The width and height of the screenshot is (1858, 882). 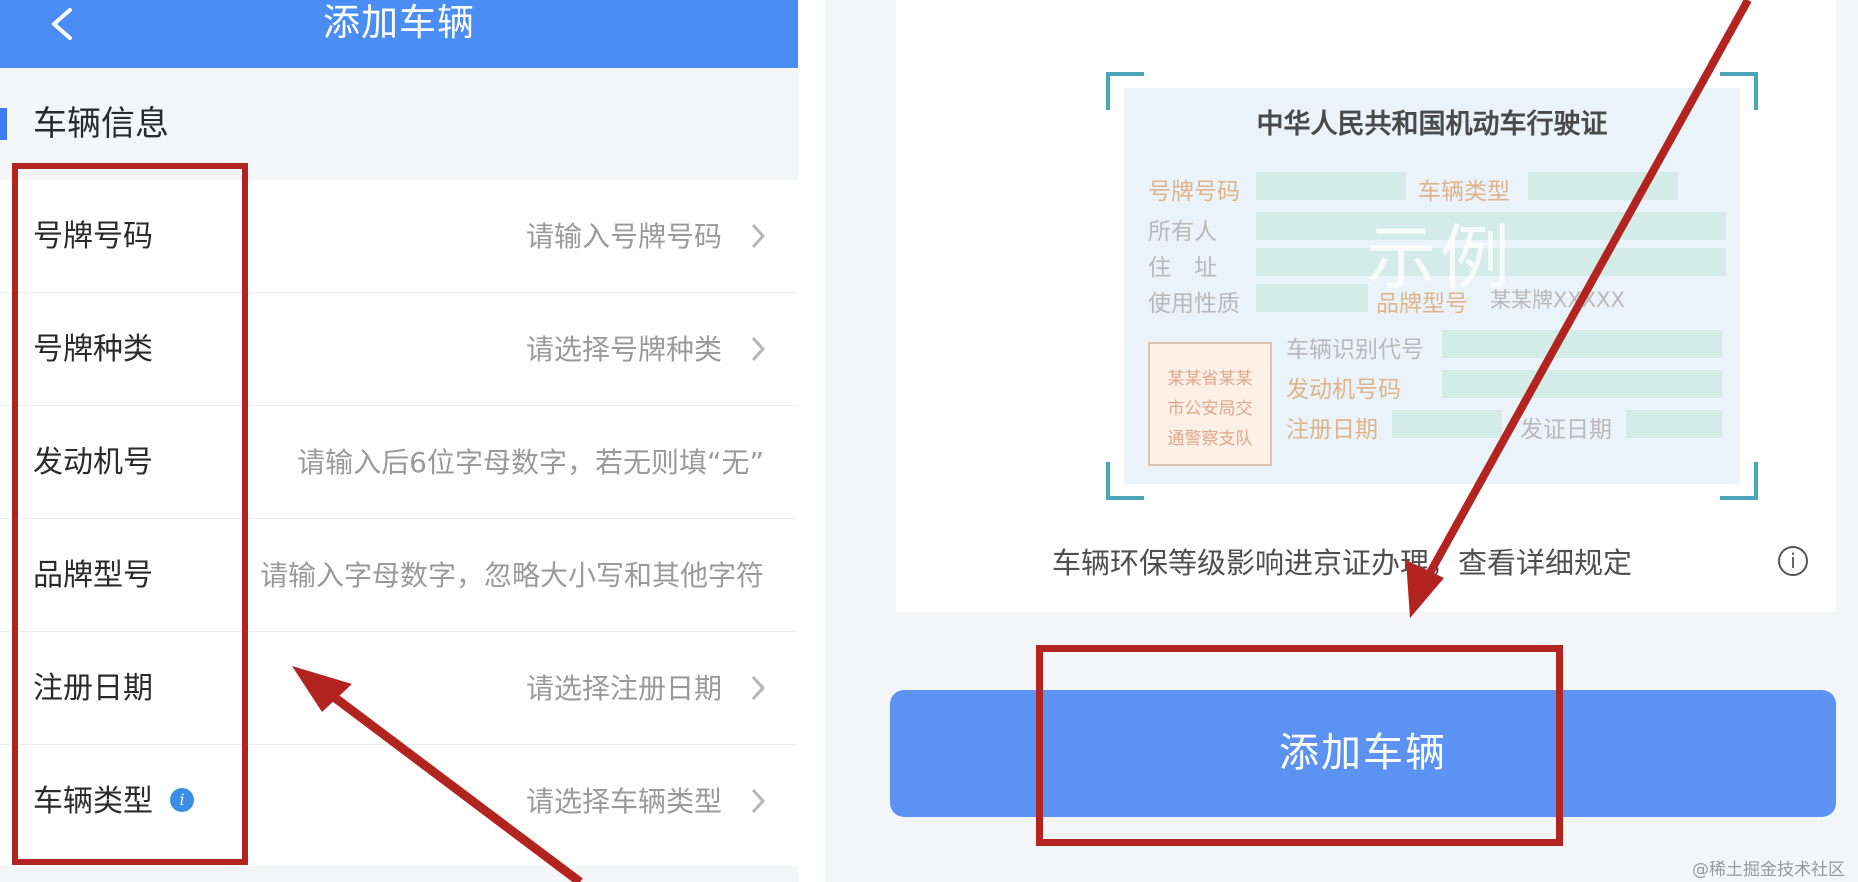 I want to click on panel-divider, so click(x=812, y=441).